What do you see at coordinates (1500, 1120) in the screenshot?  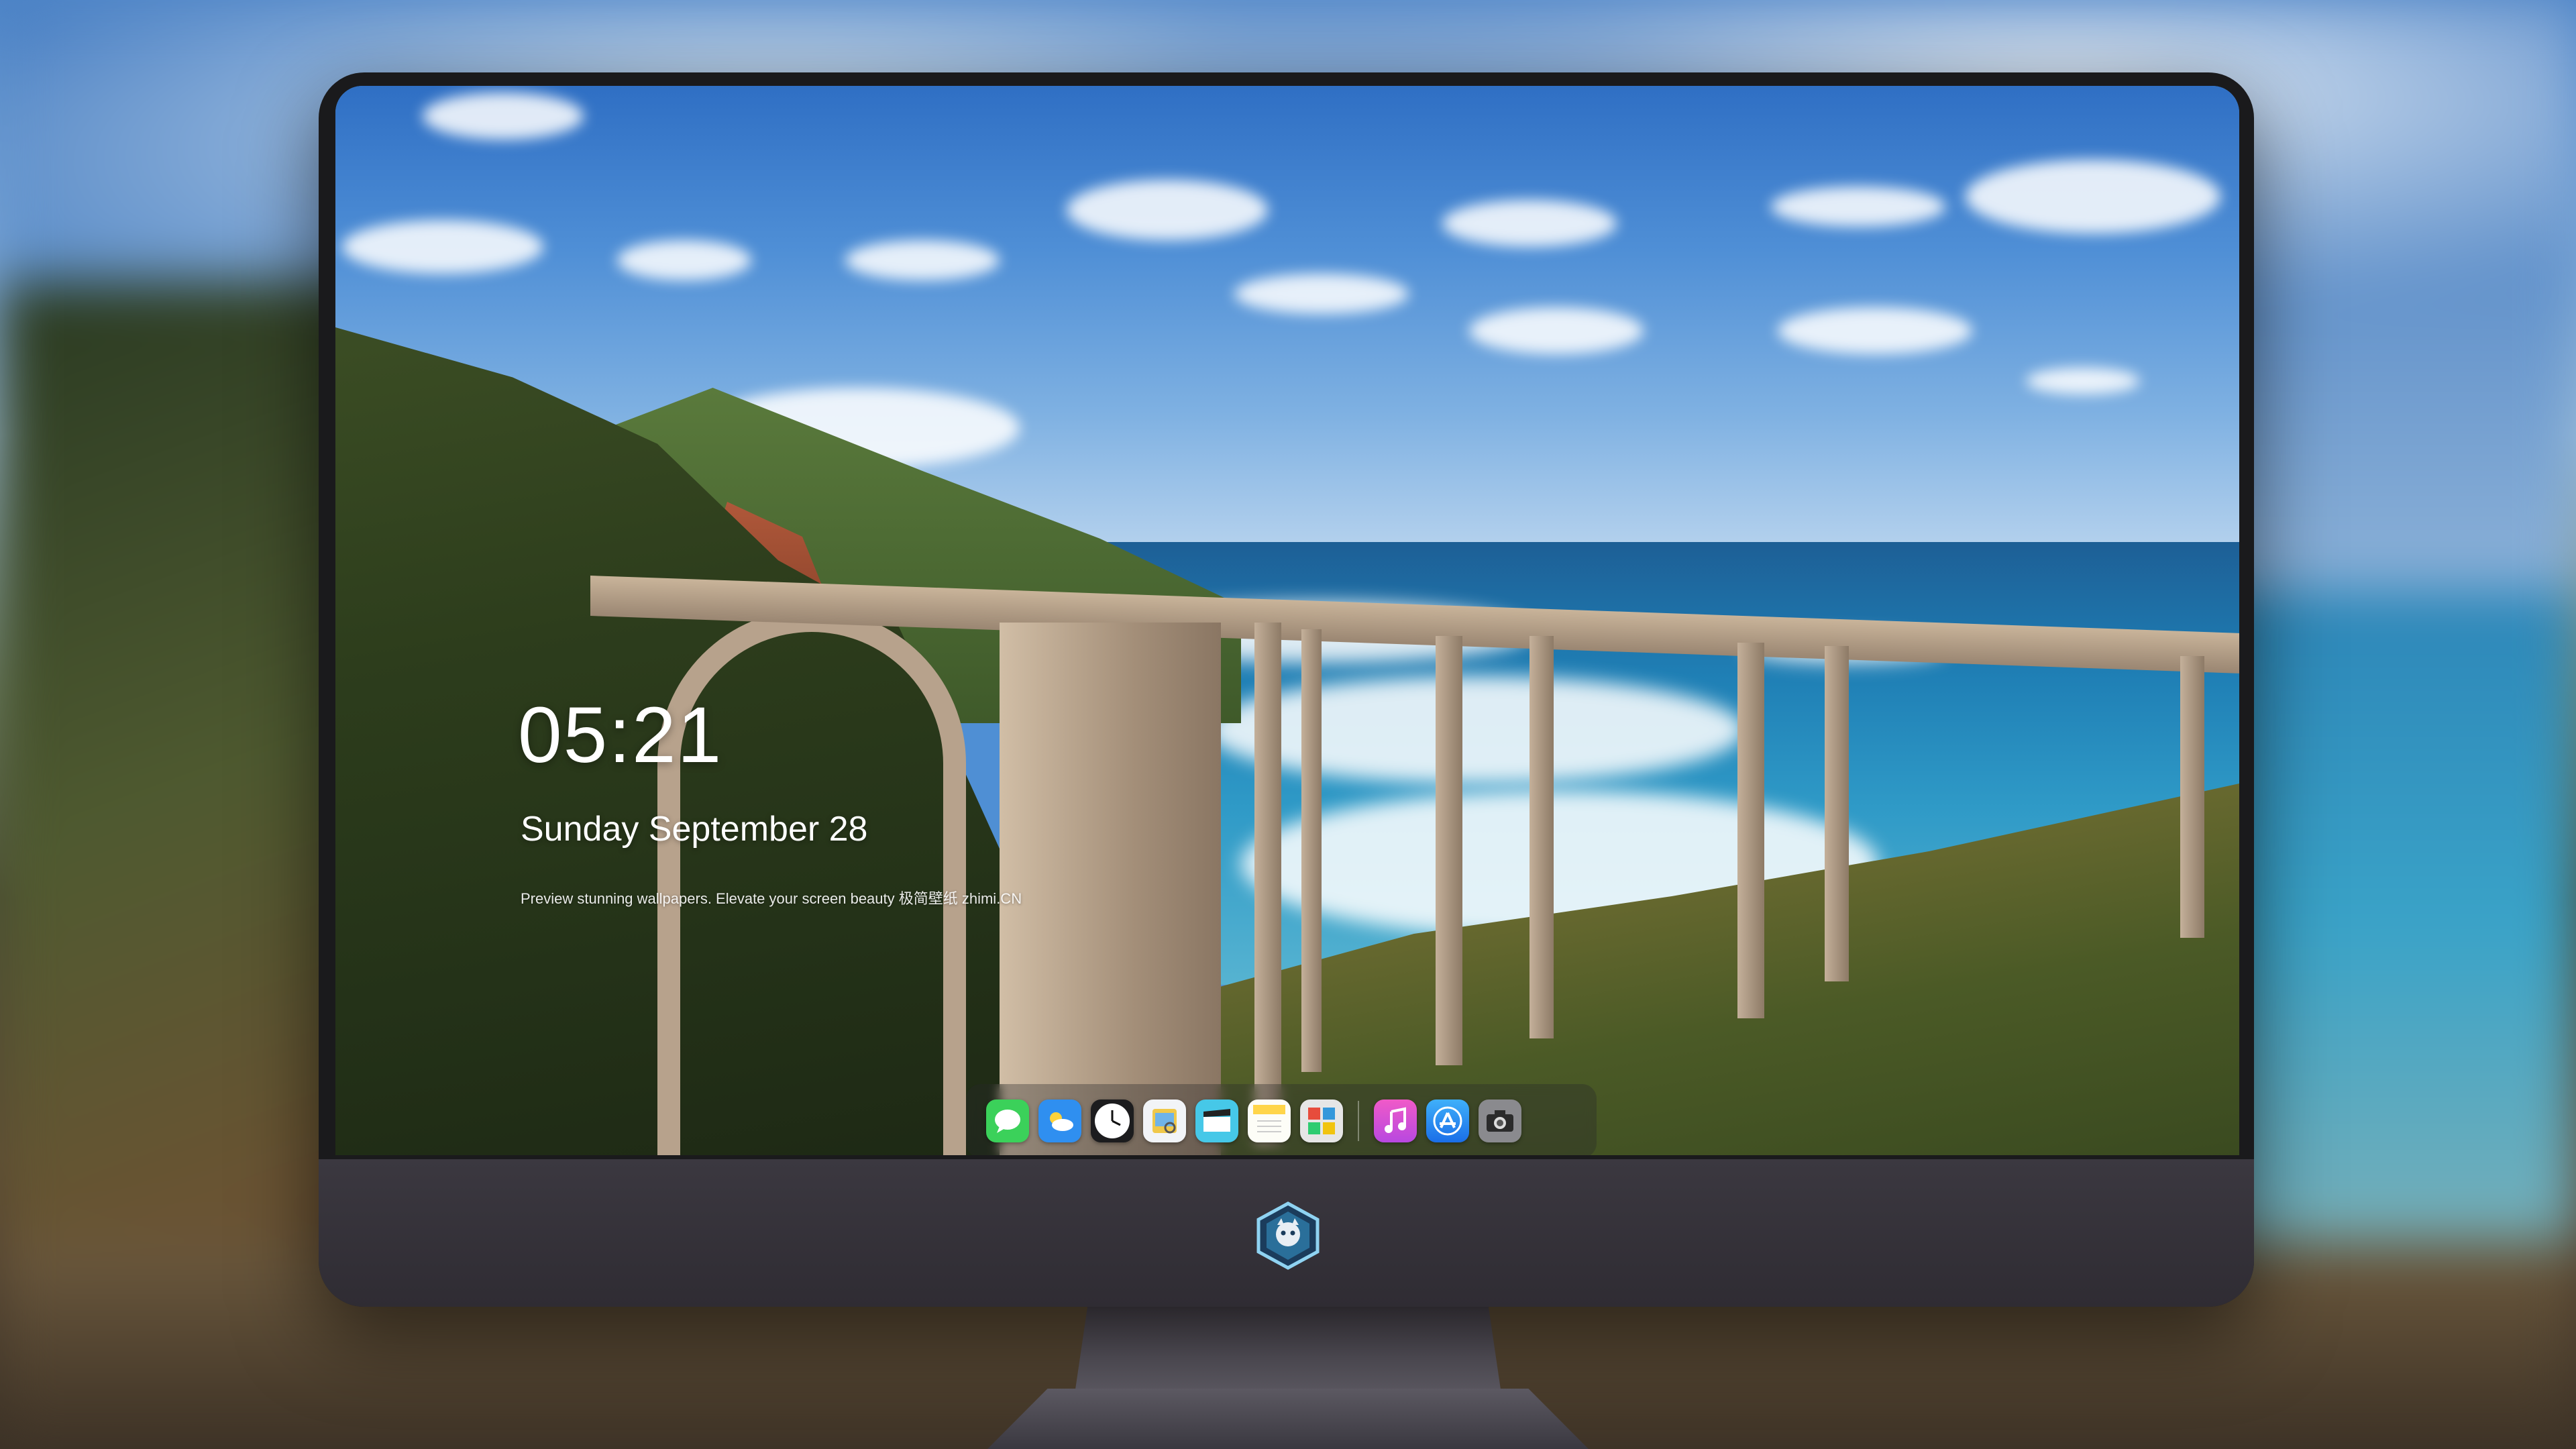 I see `camera-icon` at bounding box center [1500, 1120].